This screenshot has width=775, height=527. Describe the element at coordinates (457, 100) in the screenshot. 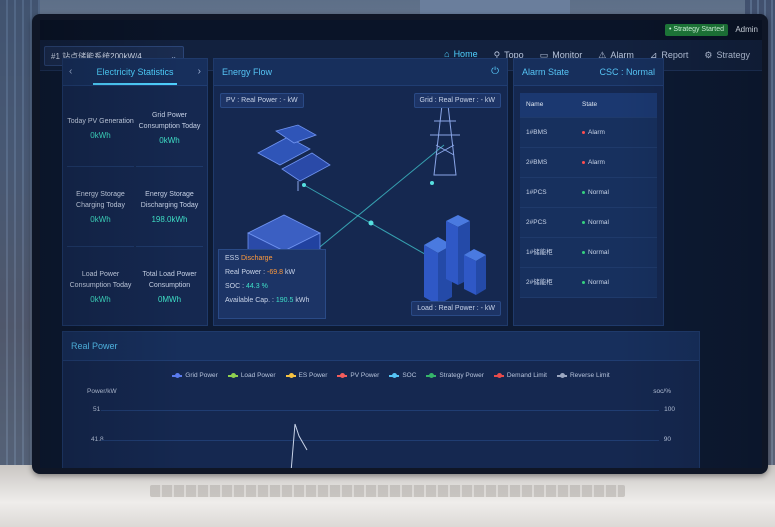

I see `grid-power-tag: Grid : Real Power : - kW` at that location.